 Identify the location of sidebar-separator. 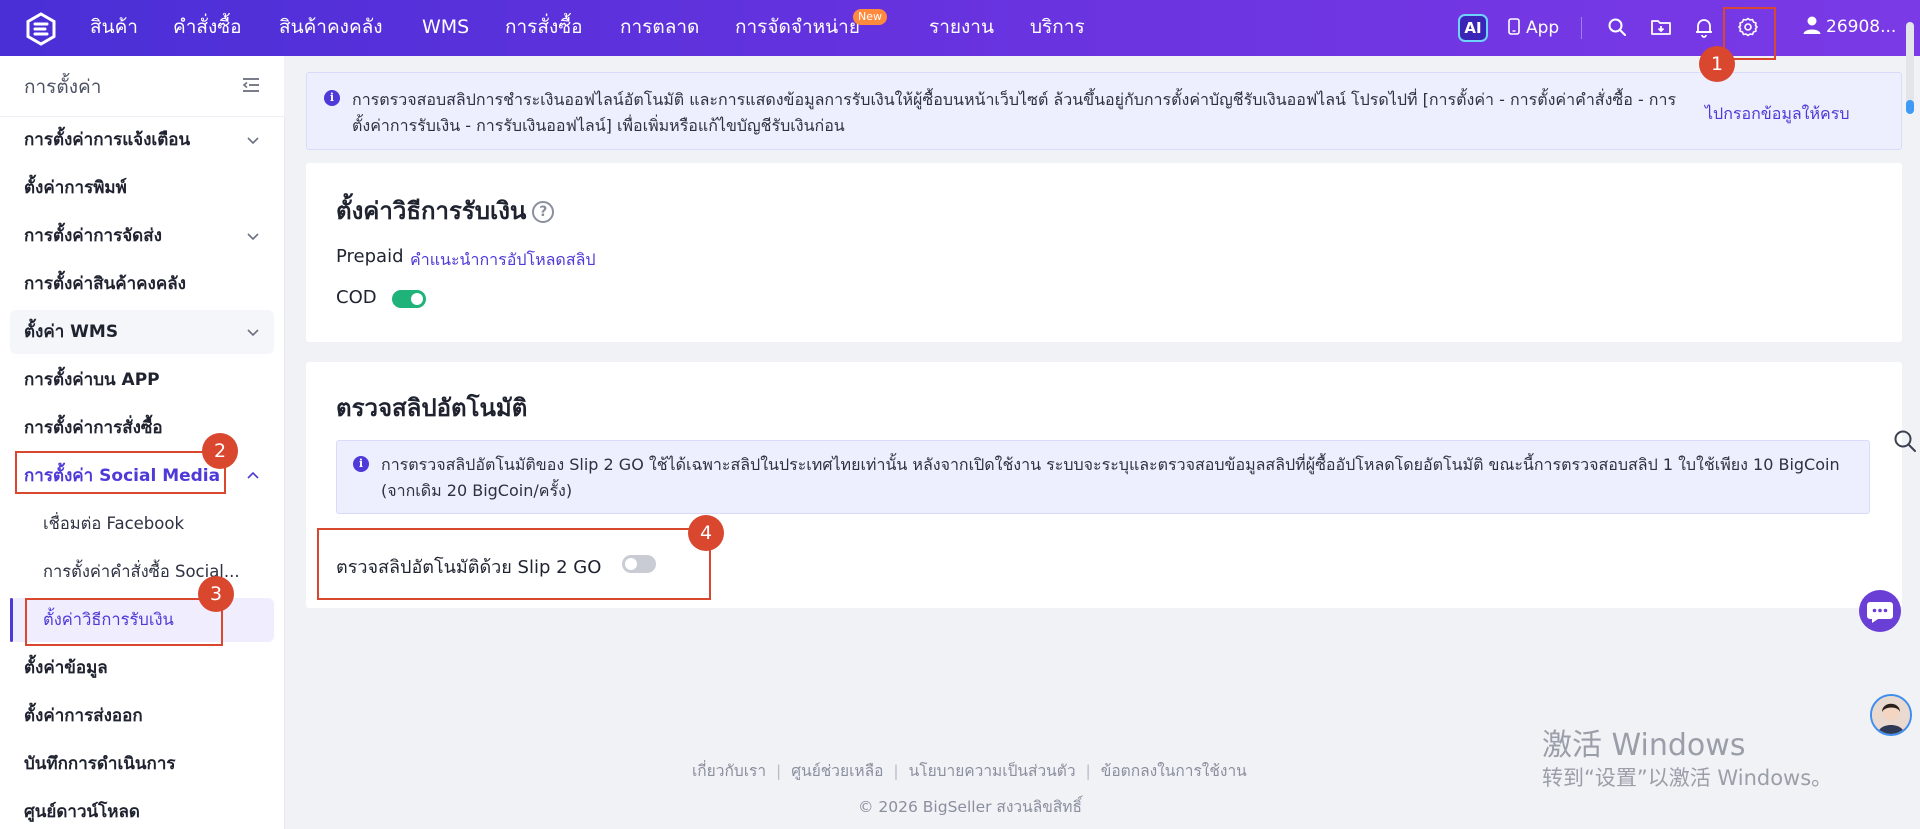
(142, 116).